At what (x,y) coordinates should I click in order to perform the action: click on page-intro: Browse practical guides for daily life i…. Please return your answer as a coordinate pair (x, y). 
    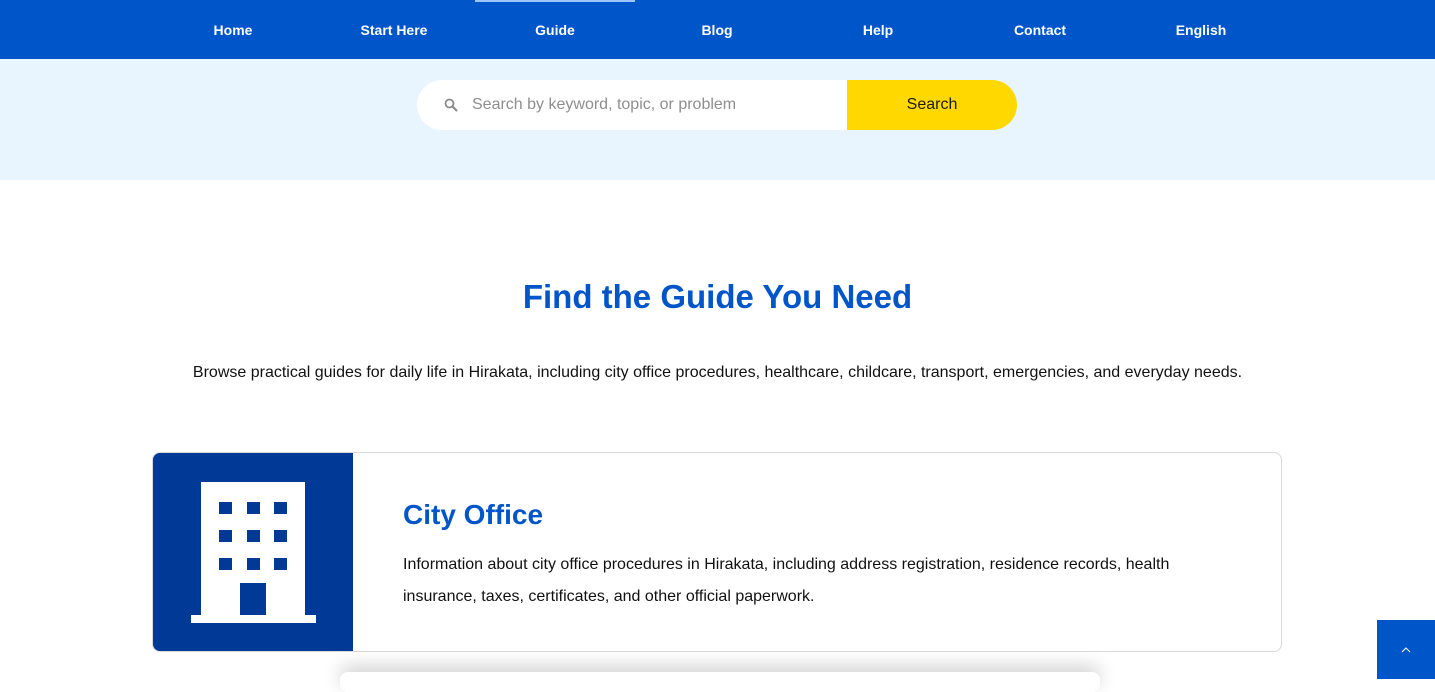
    Looking at the image, I should click on (717, 372).